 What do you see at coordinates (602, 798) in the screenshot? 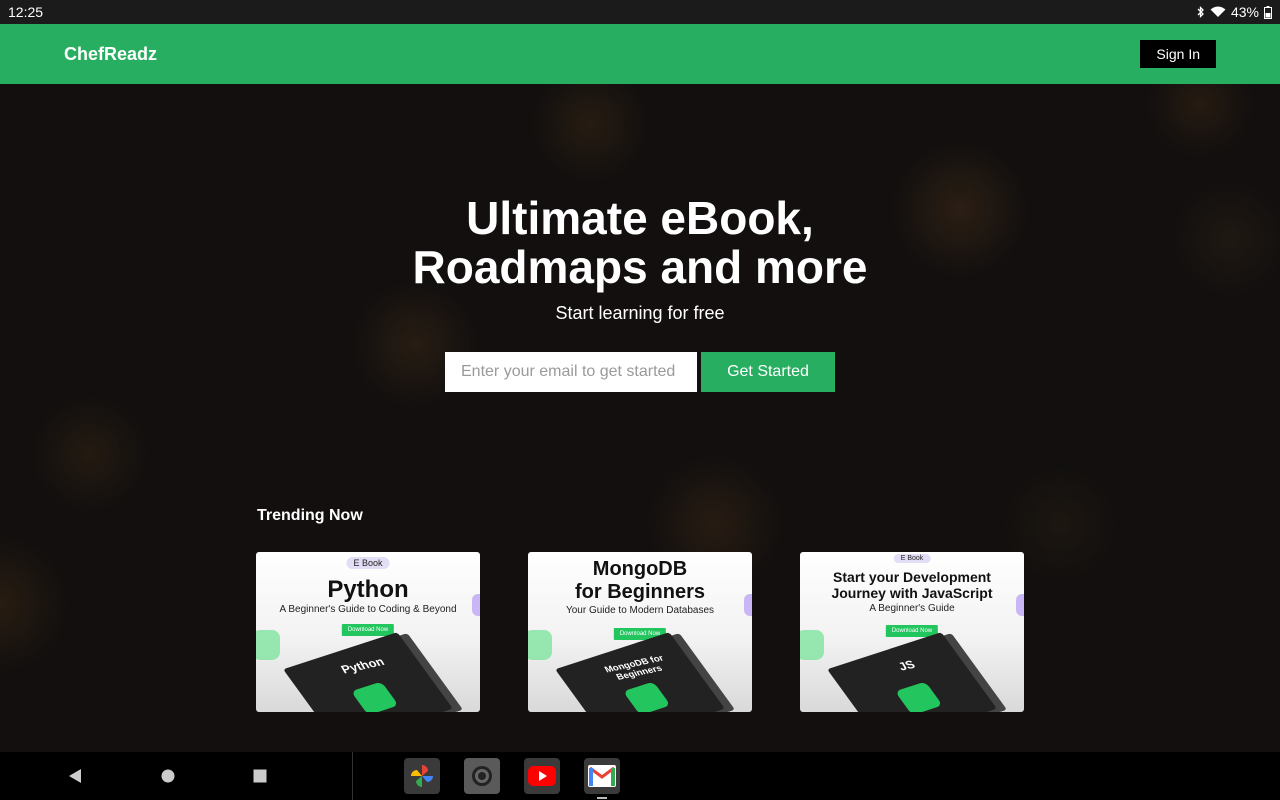
I see `active-app-indicator` at bounding box center [602, 798].